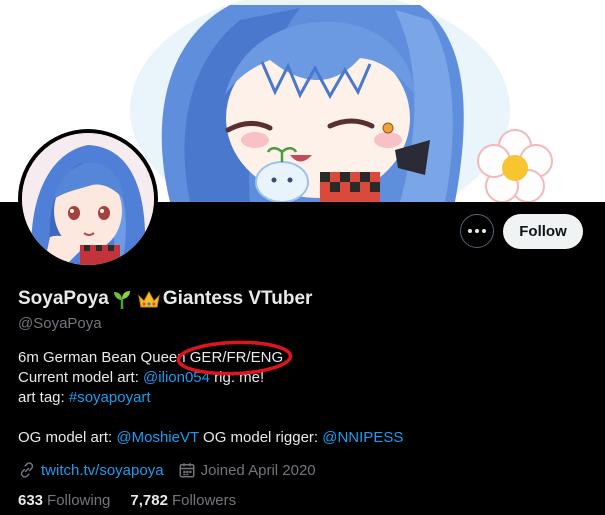  Describe the element at coordinates (81, 377) in the screenshot. I see `bio-text: Current model art:` at that location.